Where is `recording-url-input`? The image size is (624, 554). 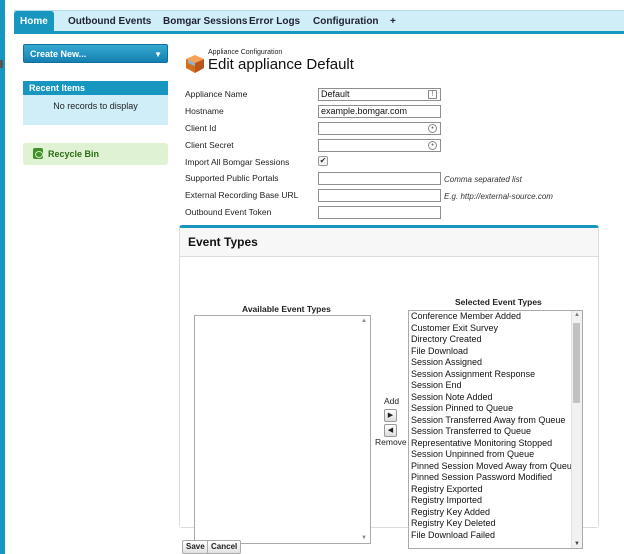
recording-url-input is located at coordinates (379, 195).